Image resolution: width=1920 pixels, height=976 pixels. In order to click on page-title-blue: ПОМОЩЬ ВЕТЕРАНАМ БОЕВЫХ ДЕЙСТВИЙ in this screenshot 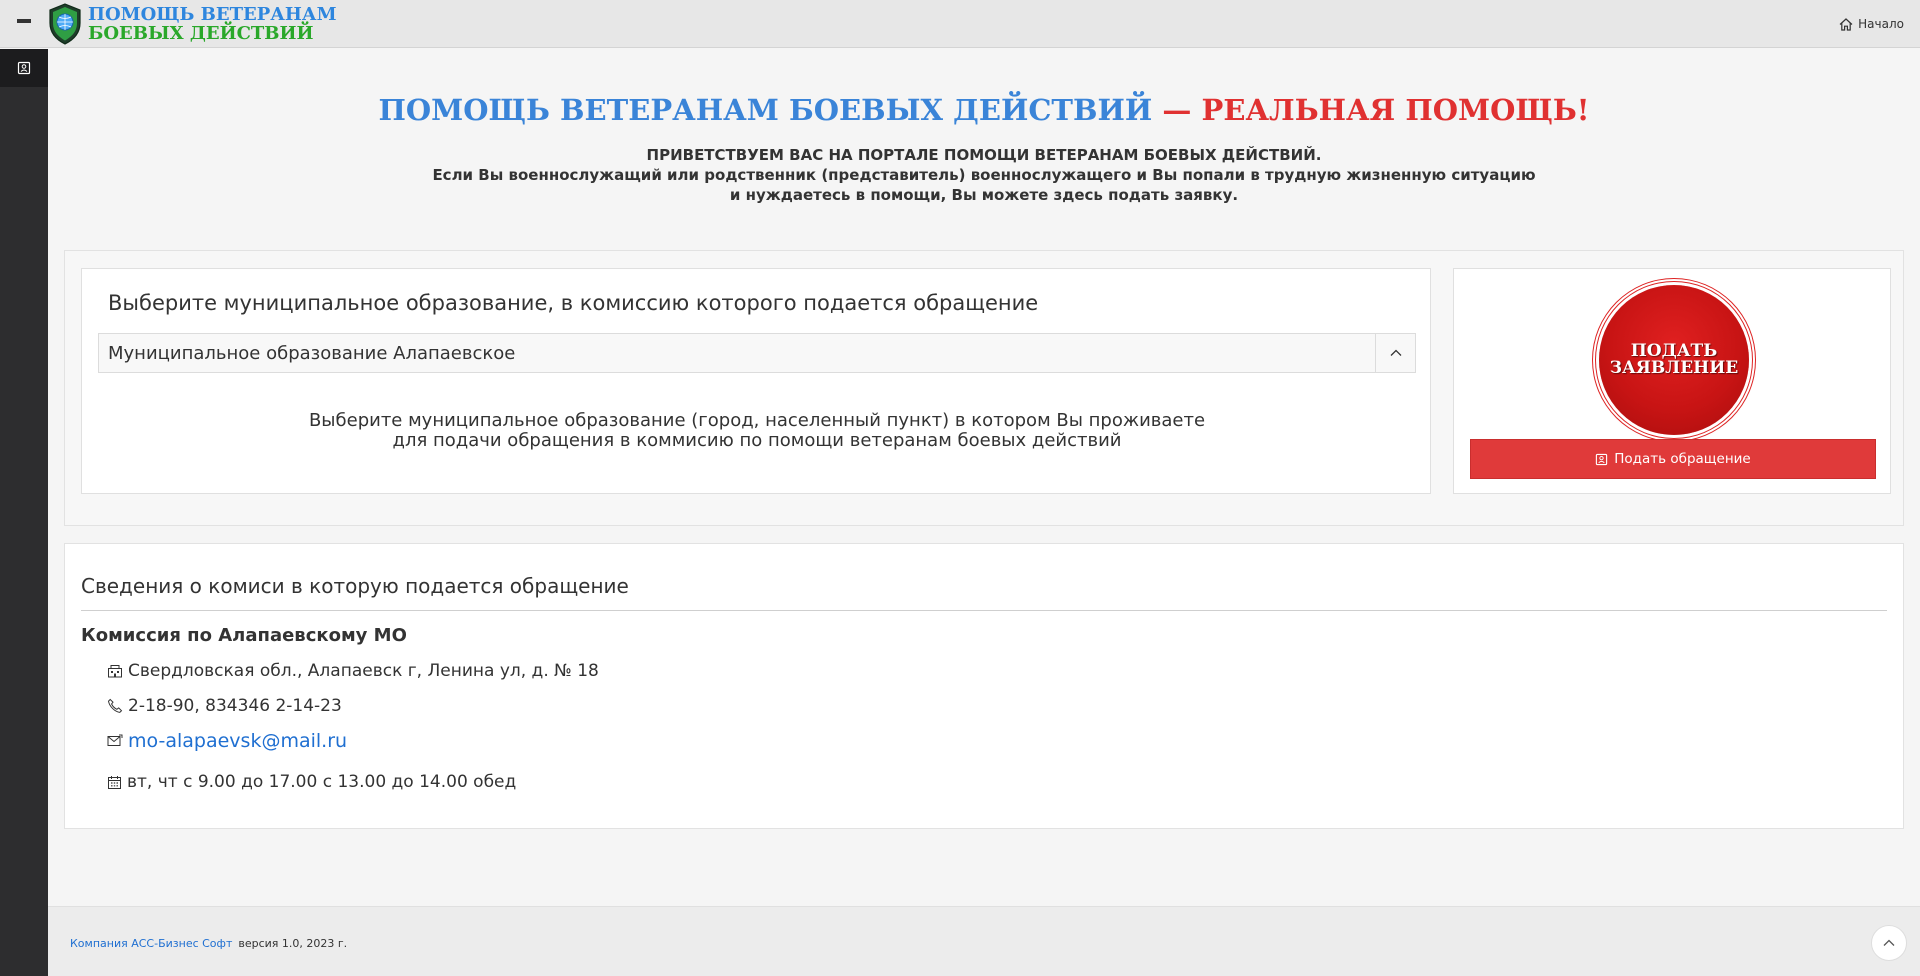, I will do `click(765, 110)`.